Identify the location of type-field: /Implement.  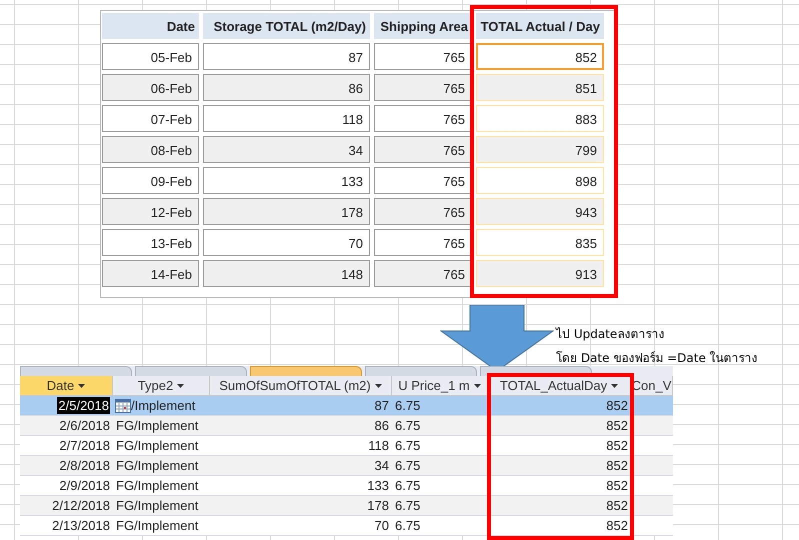
(161, 406).